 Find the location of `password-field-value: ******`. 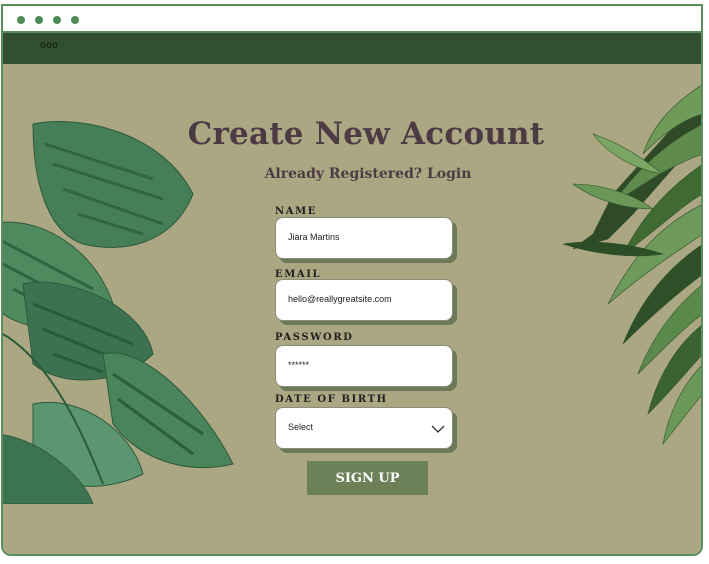

password-field-value: ****** is located at coordinates (299, 365).